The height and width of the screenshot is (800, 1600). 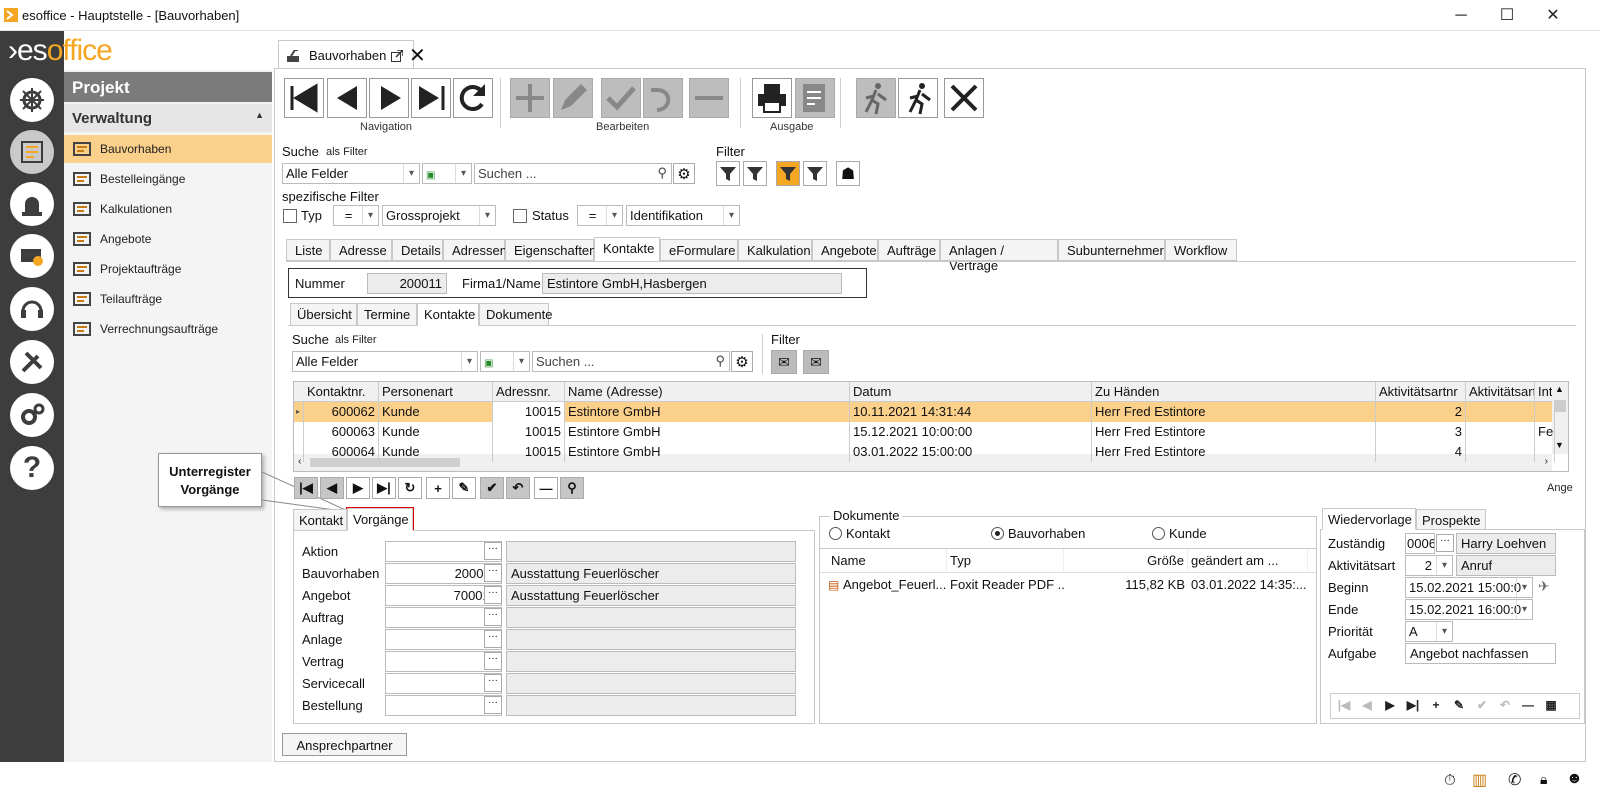 What do you see at coordinates (550, 250) in the screenshot?
I see `tab-eigenschaften: Eigenschaften` at bounding box center [550, 250].